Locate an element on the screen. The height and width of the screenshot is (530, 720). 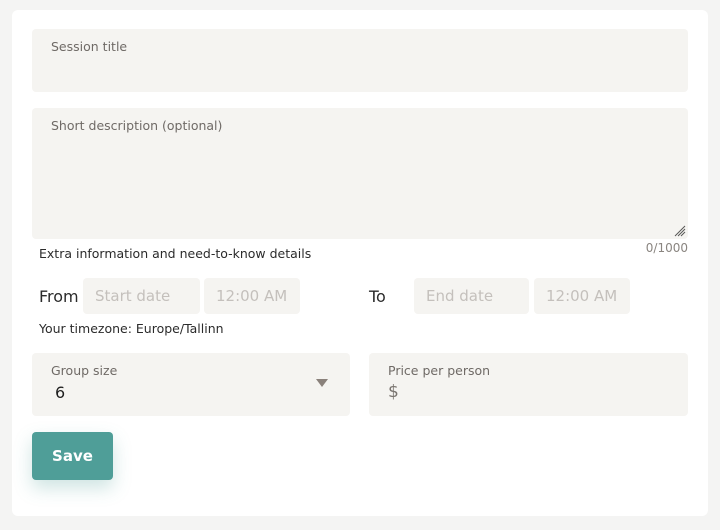
timezone-text: Your timezone: Europe/Tallinn is located at coordinates (131, 328).